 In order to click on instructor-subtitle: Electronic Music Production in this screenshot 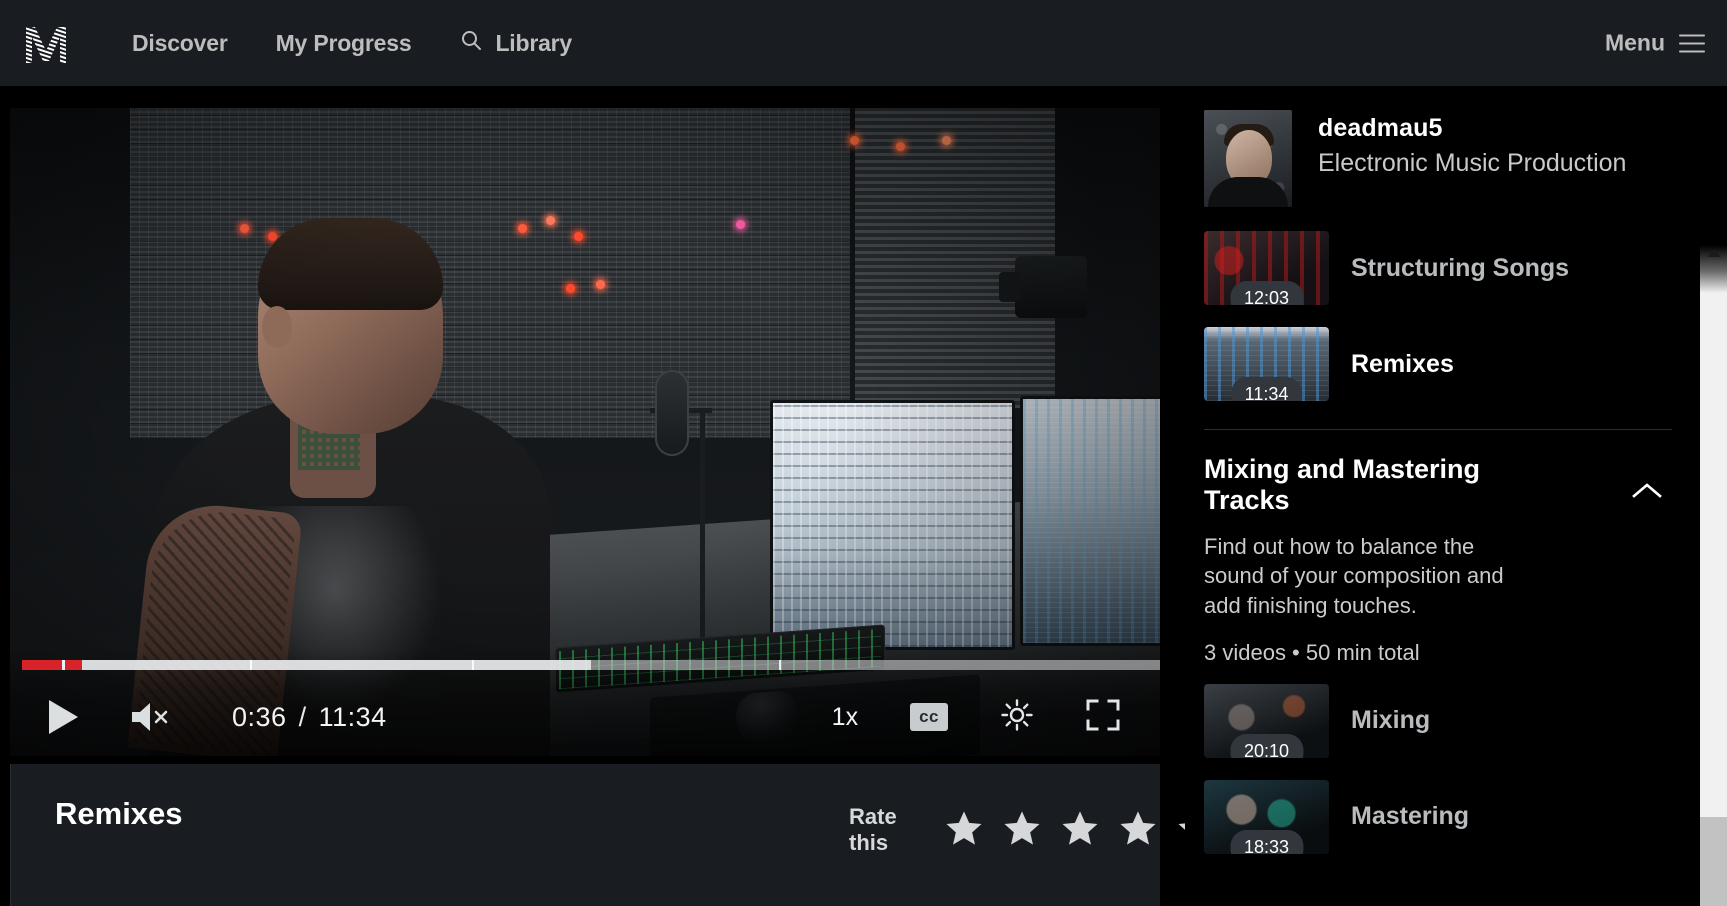, I will do `click(1472, 163)`.